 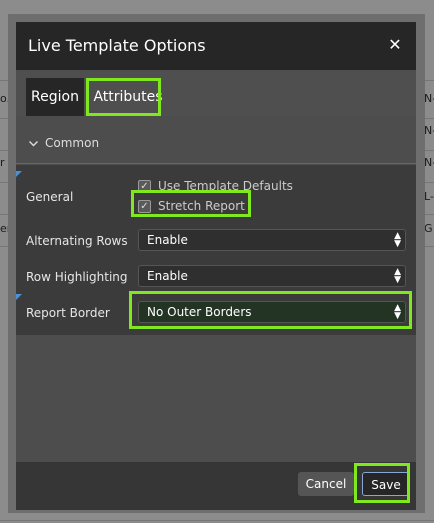 I want to click on tab-region: Region, so click(x=55, y=97).